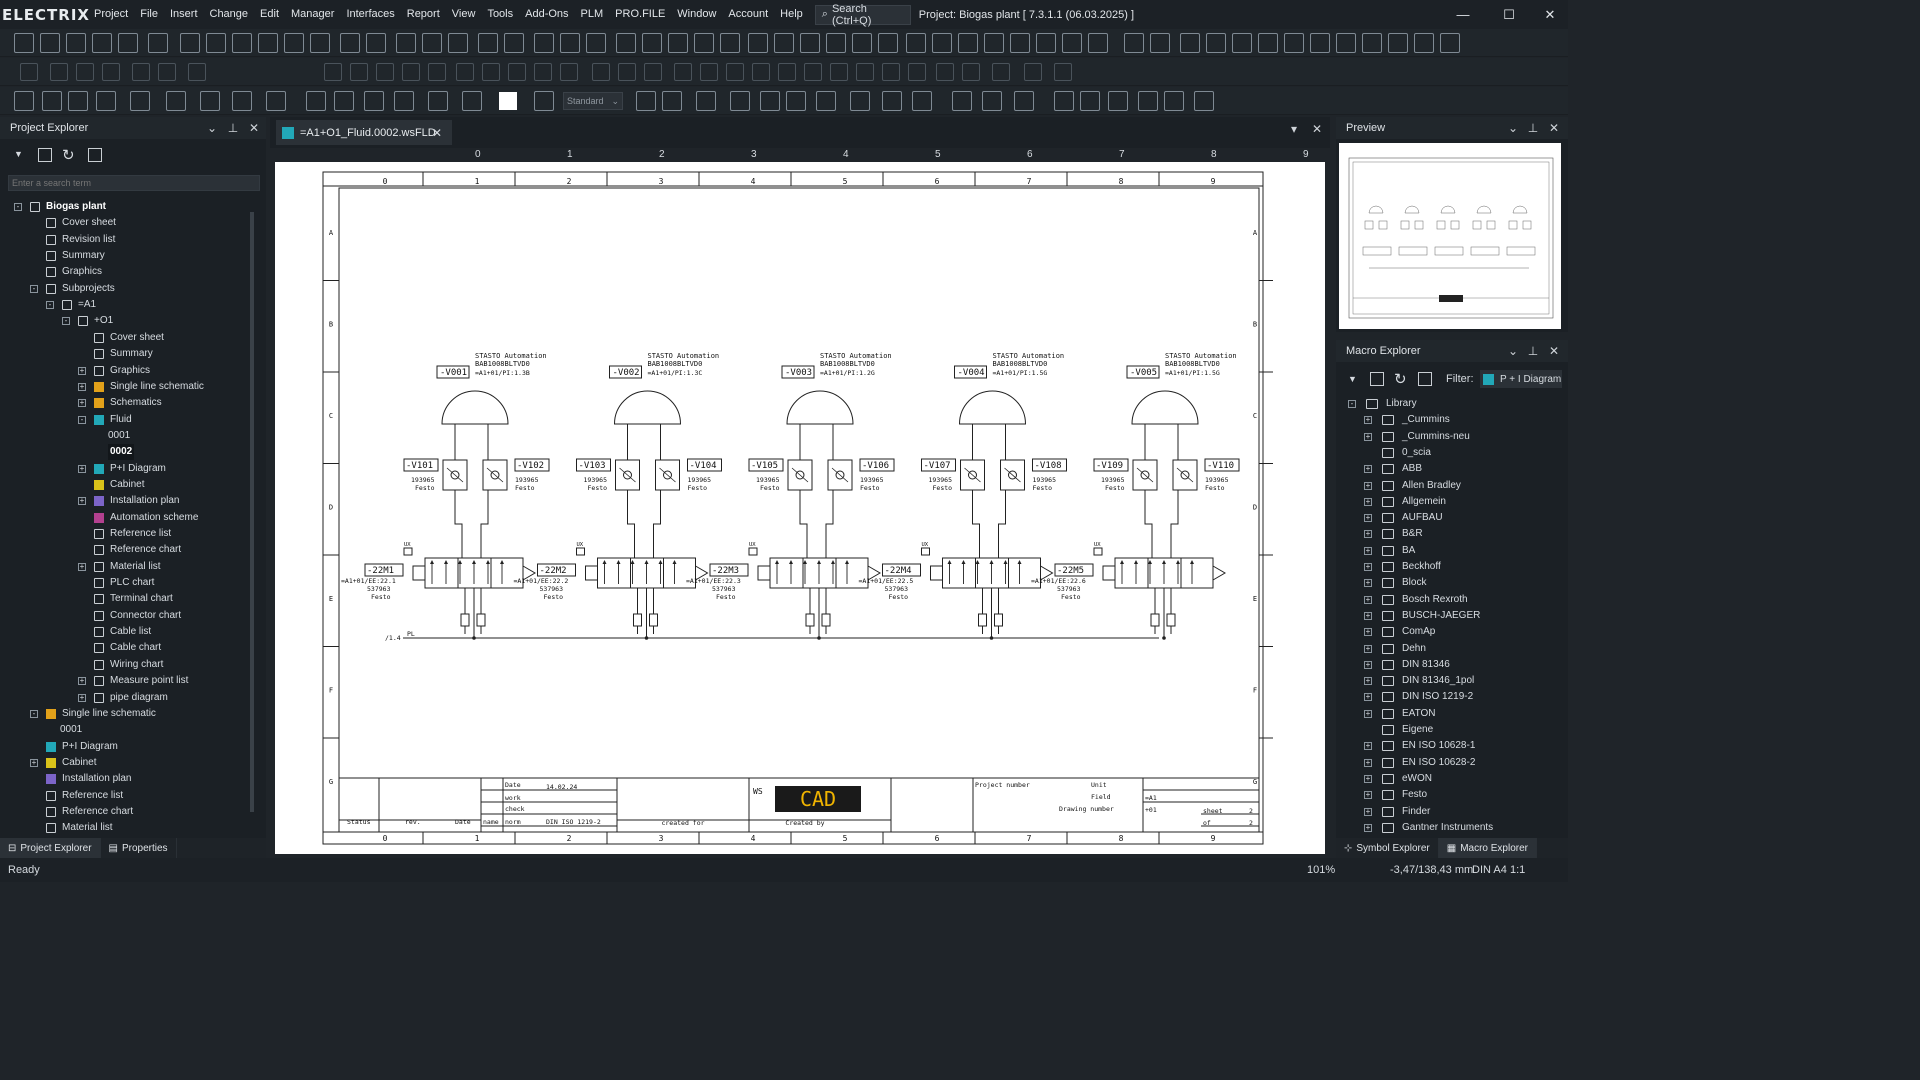 This screenshot has height=1080, width=1920. Describe the element at coordinates (592, 14) in the screenshot. I see `menu-plm: PLM` at that location.